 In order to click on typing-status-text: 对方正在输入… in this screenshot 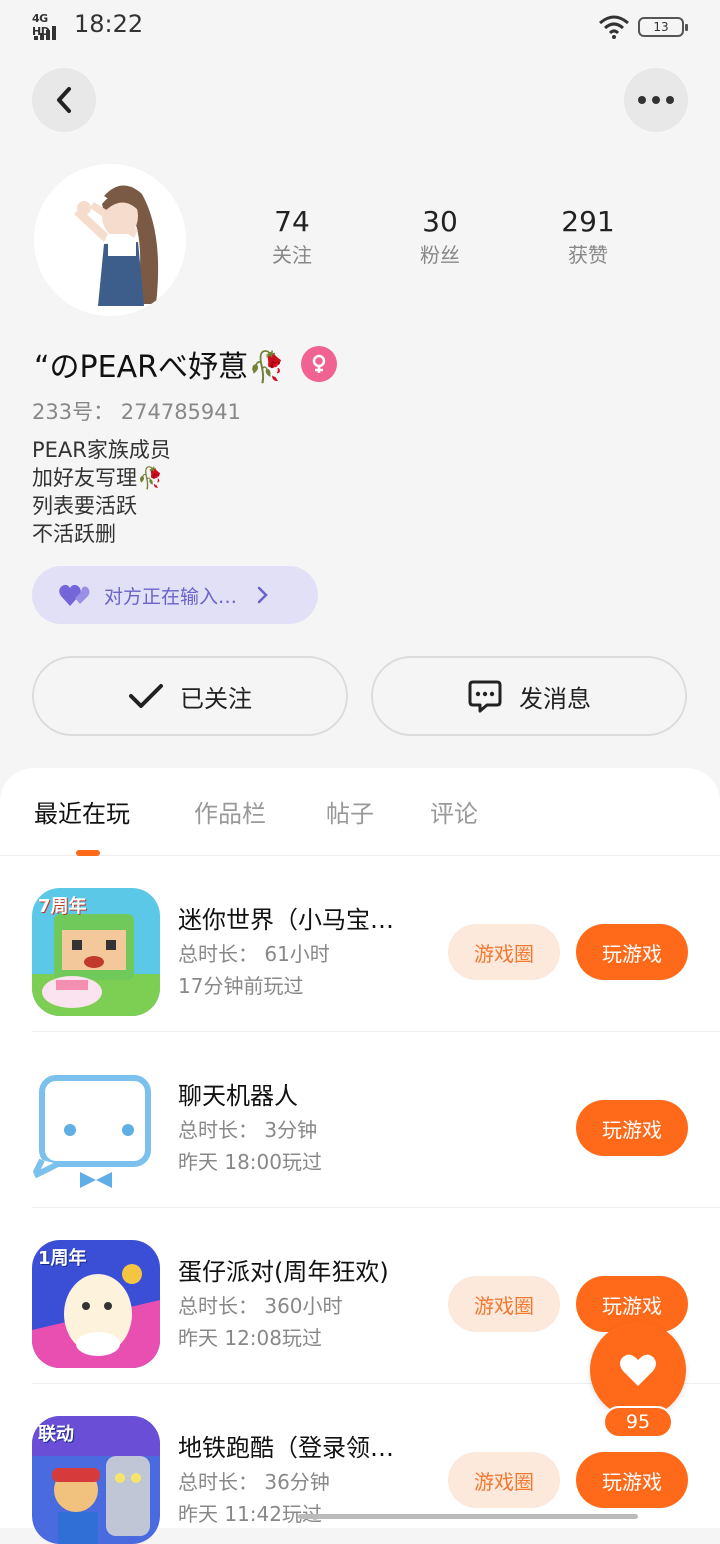, I will do `click(171, 596)`.